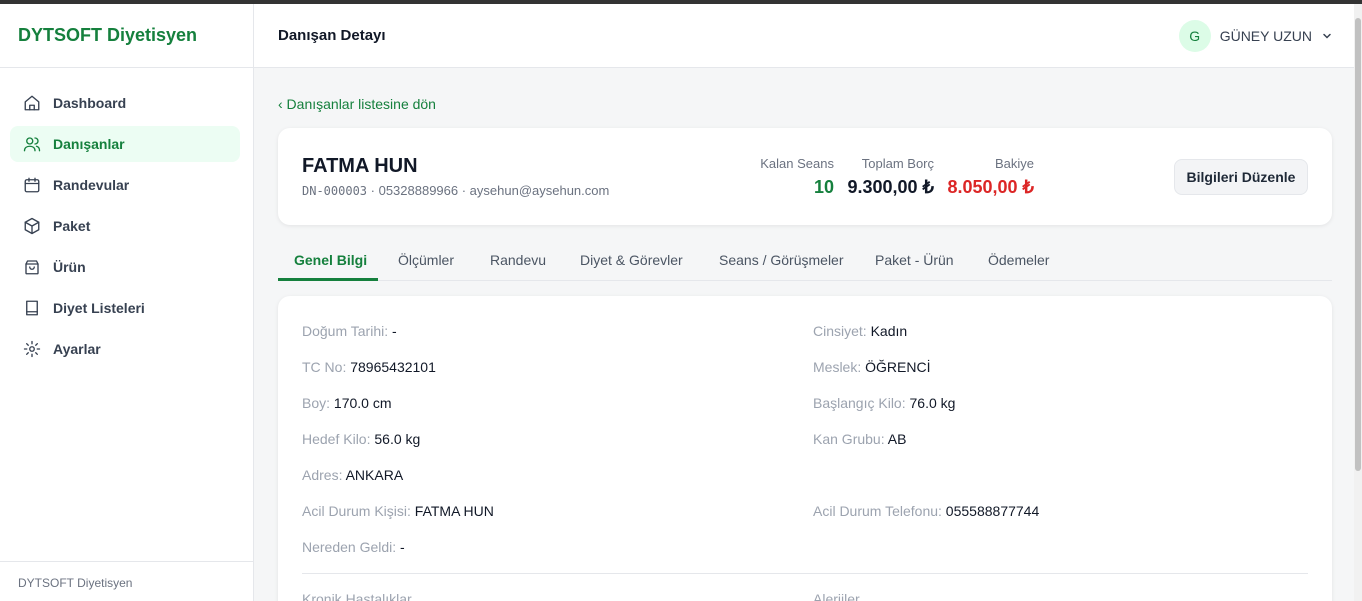 The image size is (1362, 601). Describe the element at coordinates (125, 267) in the screenshot. I see `sidebar-item-urun: Ürün` at that location.